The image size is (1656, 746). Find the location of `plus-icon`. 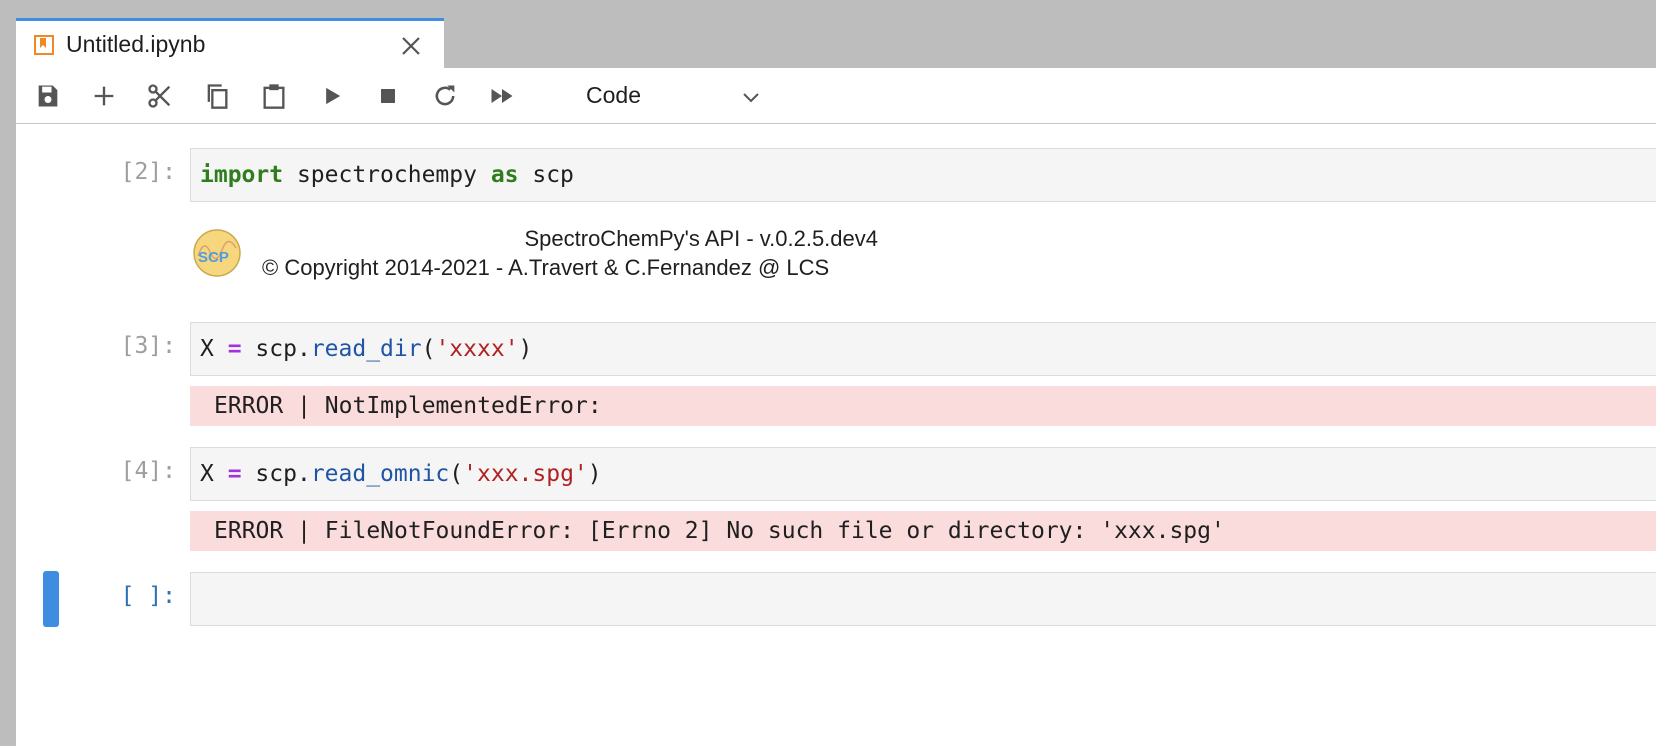

plus-icon is located at coordinates (104, 96).